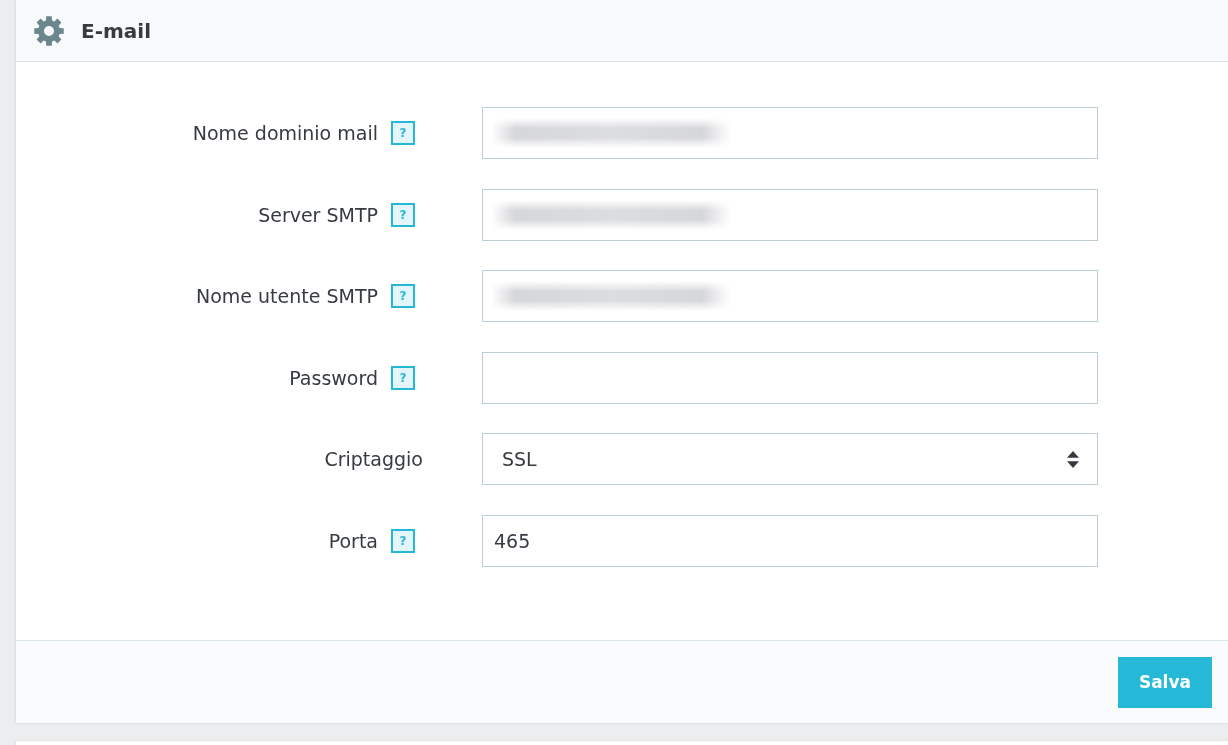  I want to click on save-button: Salva, so click(1164, 682).